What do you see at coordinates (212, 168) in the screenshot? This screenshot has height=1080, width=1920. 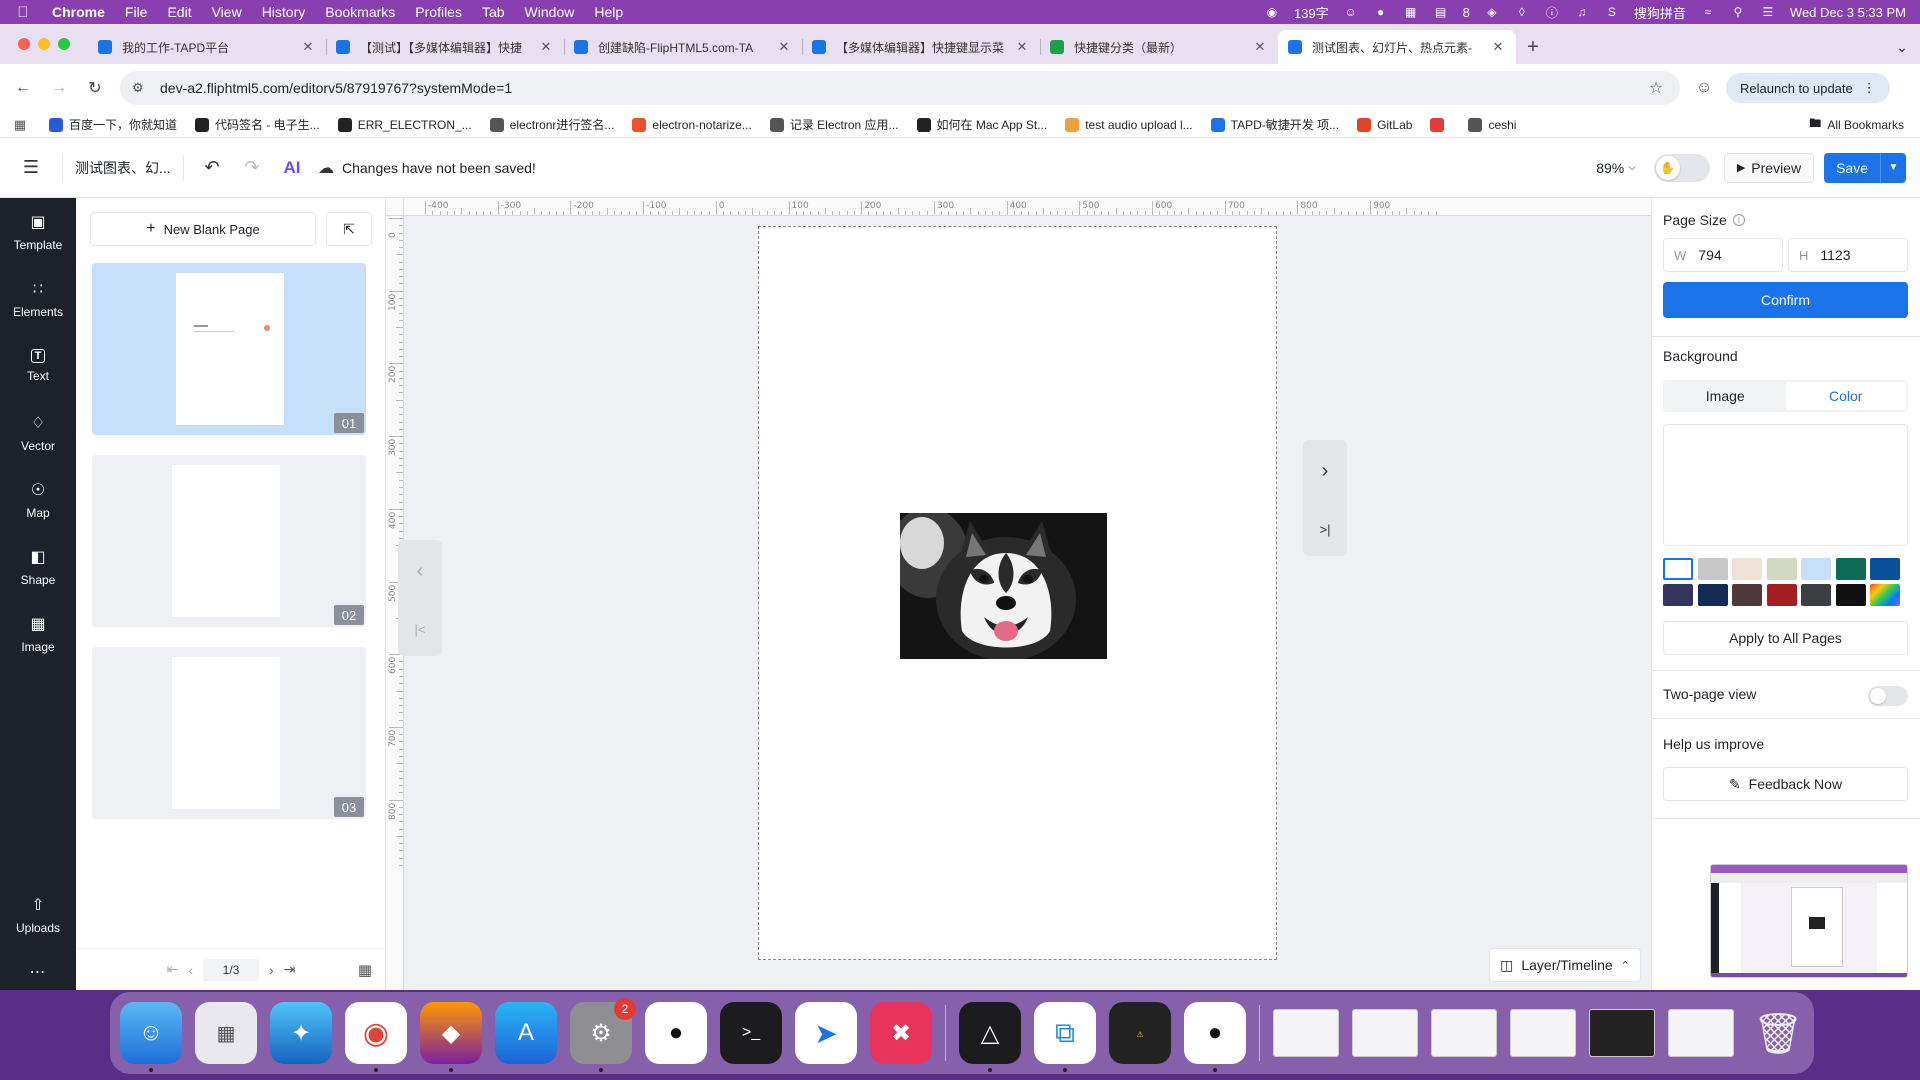 I see `undo-button: ↶` at bounding box center [212, 168].